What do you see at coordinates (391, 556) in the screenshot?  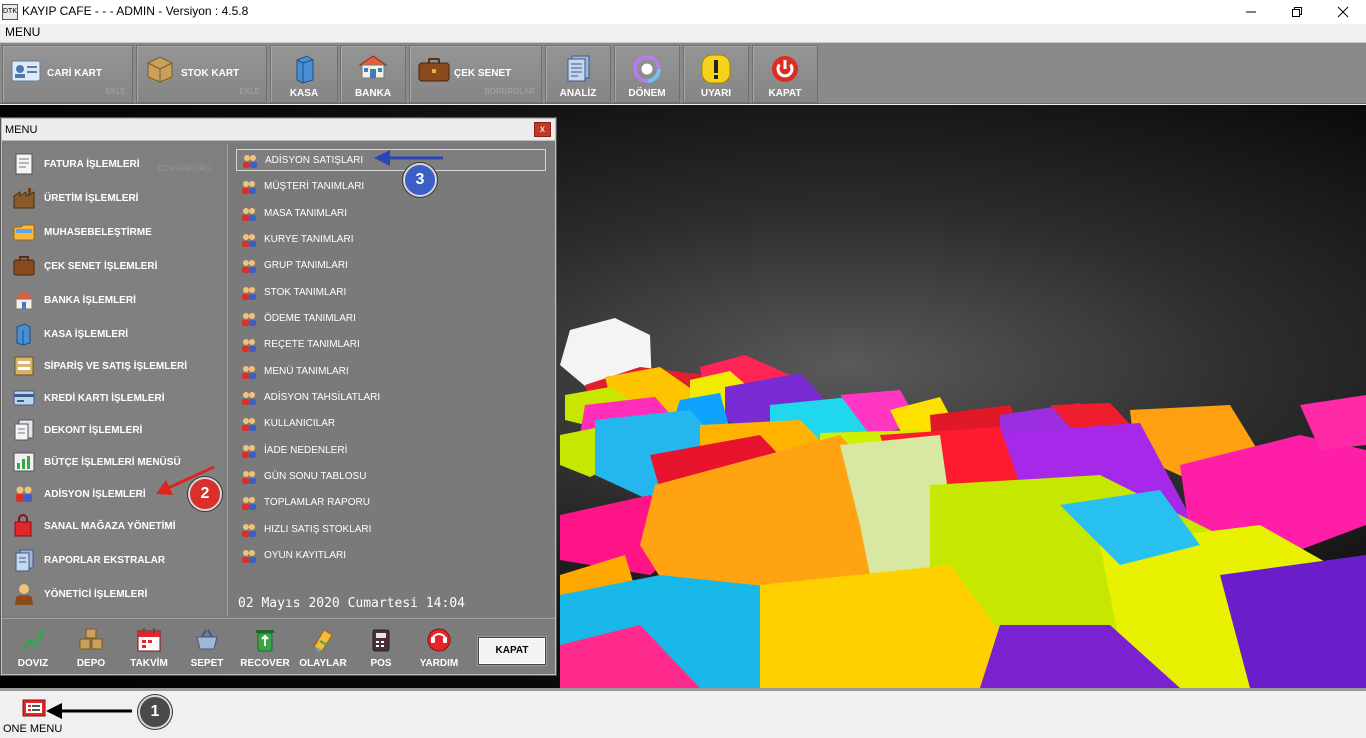 I see `submenu-item: OYUN KAYITLARI` at bounding box center [391, 556].